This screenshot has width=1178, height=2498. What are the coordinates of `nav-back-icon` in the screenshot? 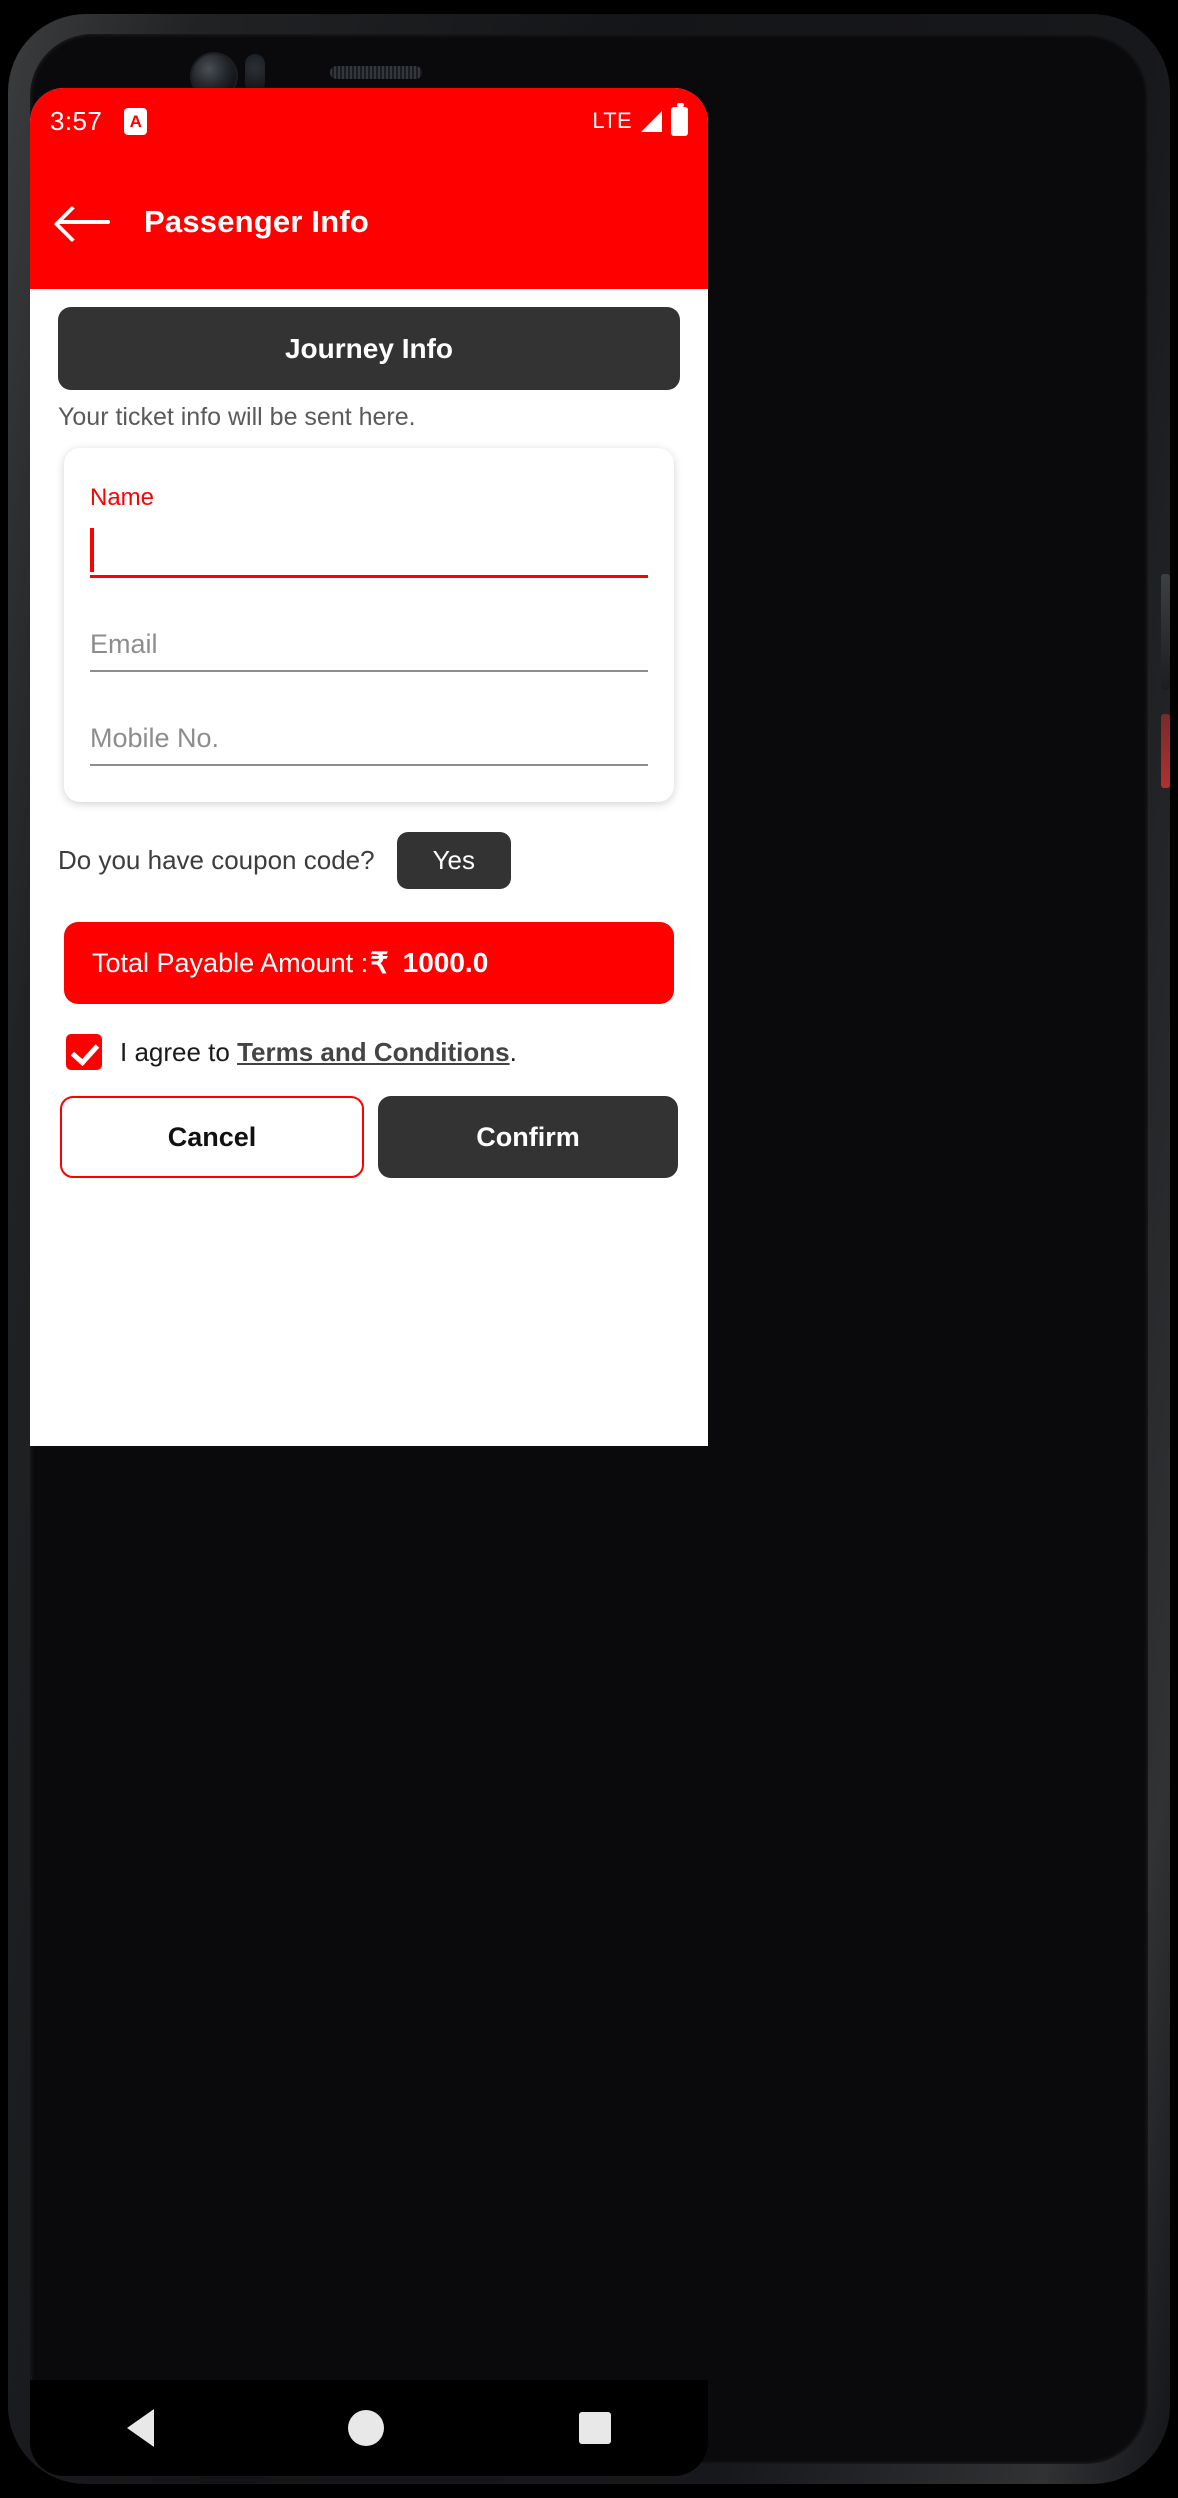 It's located at (141, 2428).